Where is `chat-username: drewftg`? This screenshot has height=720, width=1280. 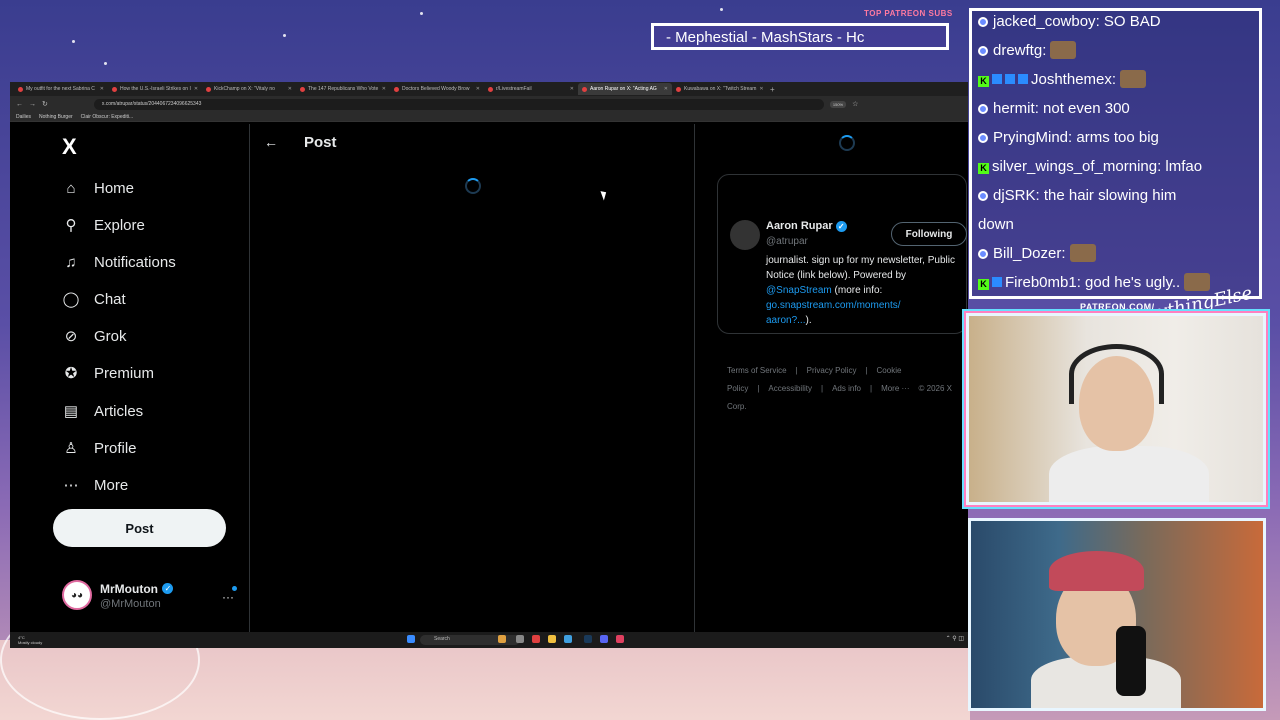 chat-username: drewftg is located at coordinates (1017, 50).